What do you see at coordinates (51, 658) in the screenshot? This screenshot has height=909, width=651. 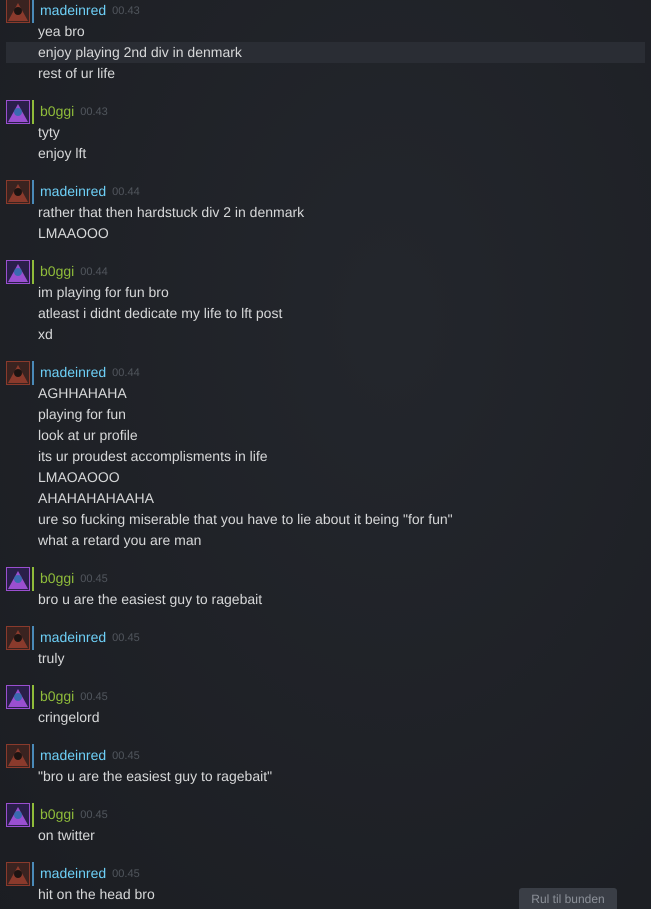 I see `message-text: truly` at bounding box center [51, 658].